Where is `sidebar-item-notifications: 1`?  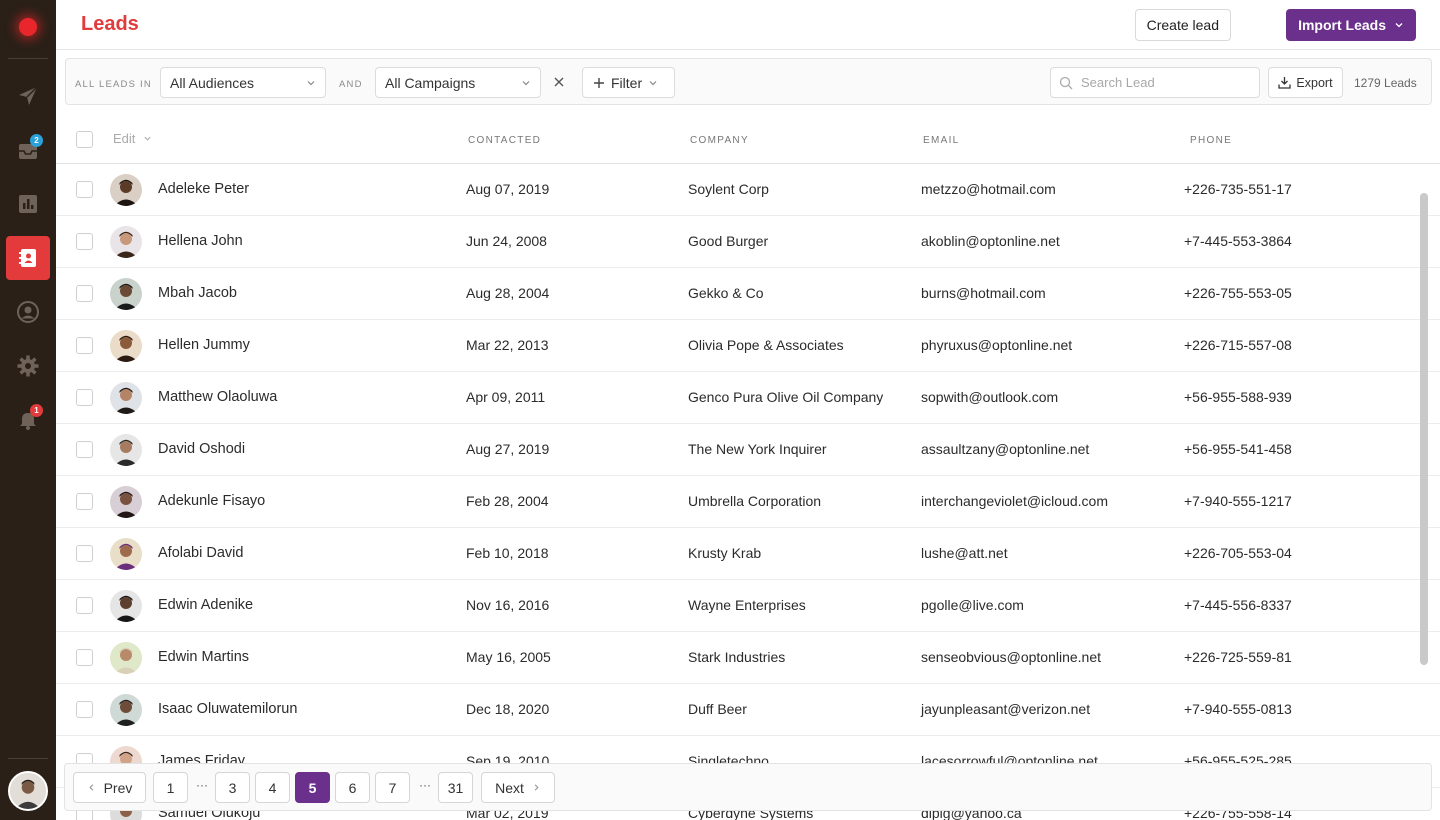
sidebar-item-notifications: 1 is located at coordinates (28, 420).